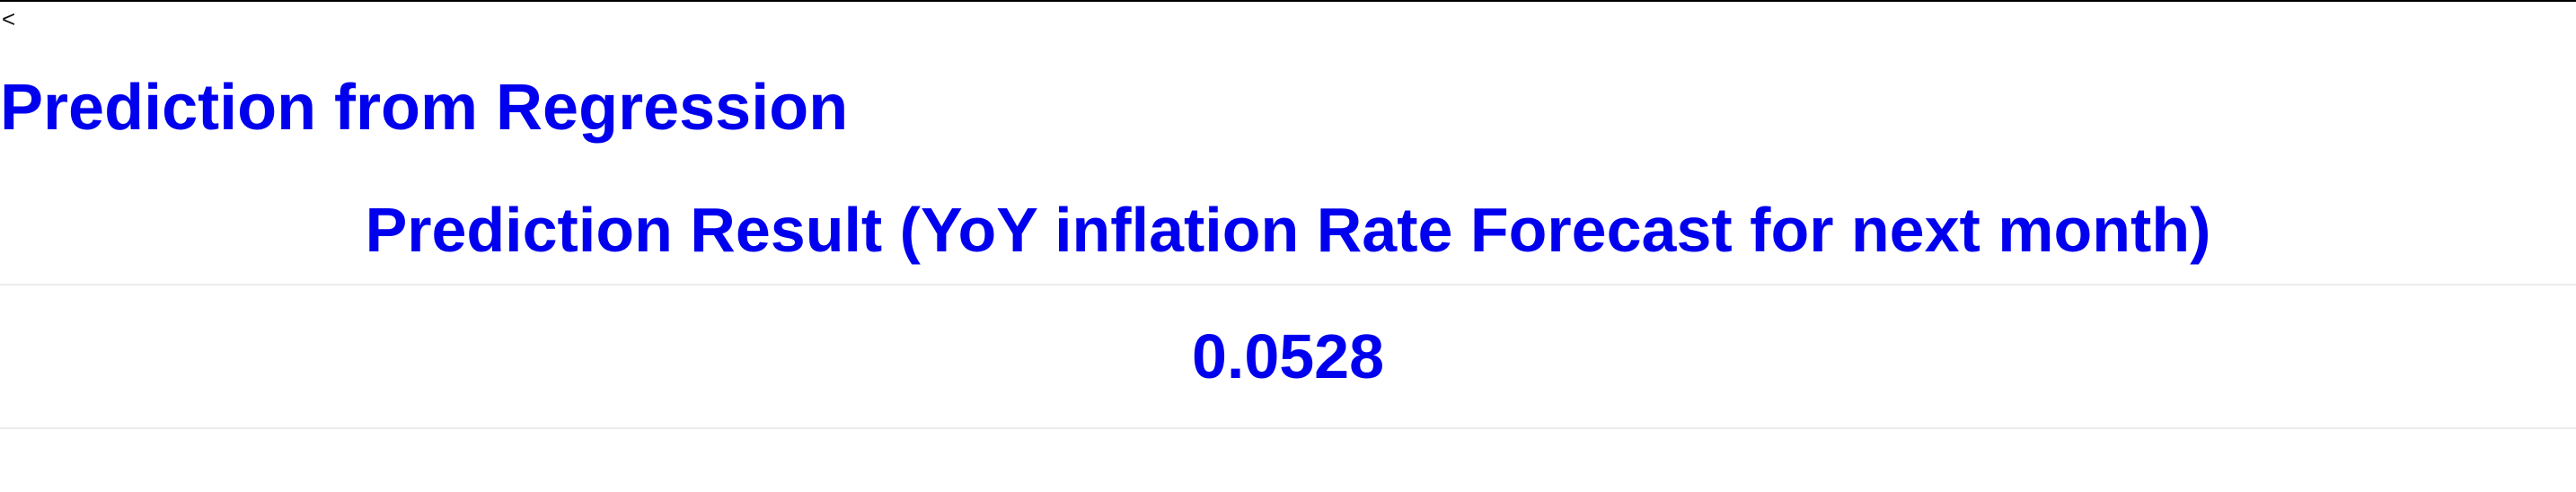 Image resolution: width=2576 pixels, height=492 pixels. What do you see at coordinates (424, 108) in the screenshot?
I see `page-title: Prediction from Regression` at bounding box center [424, 108].